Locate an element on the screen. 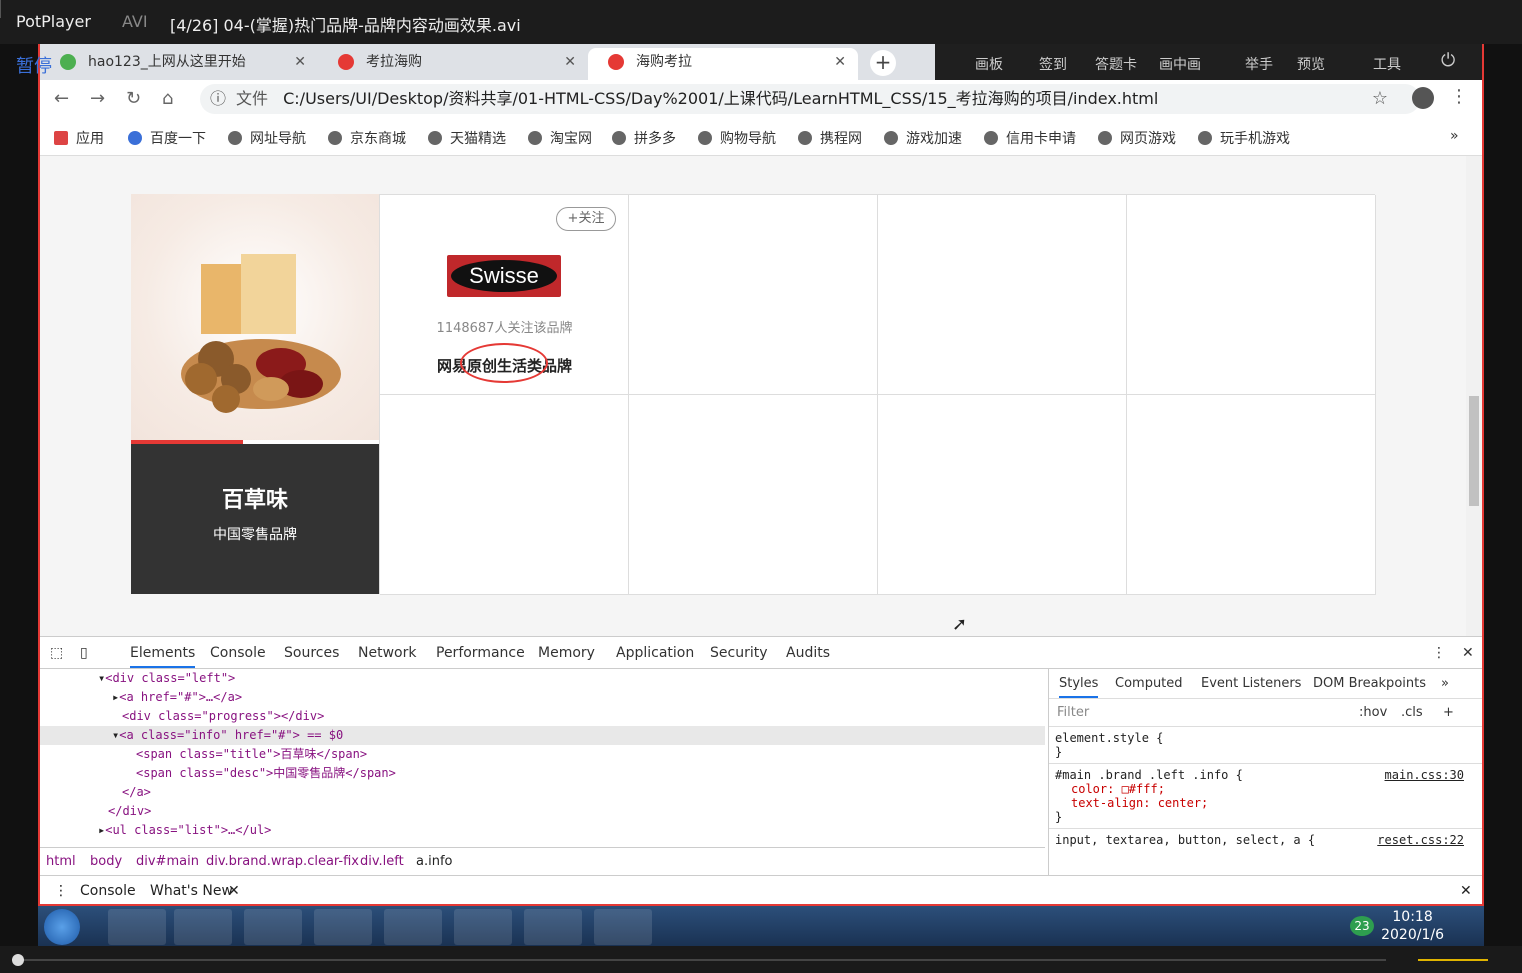  crumb: body is located at coordinates (106, 861).